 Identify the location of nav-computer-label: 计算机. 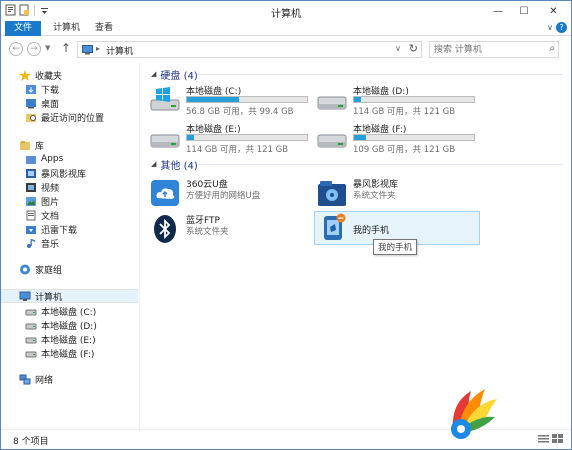
(49, 297).